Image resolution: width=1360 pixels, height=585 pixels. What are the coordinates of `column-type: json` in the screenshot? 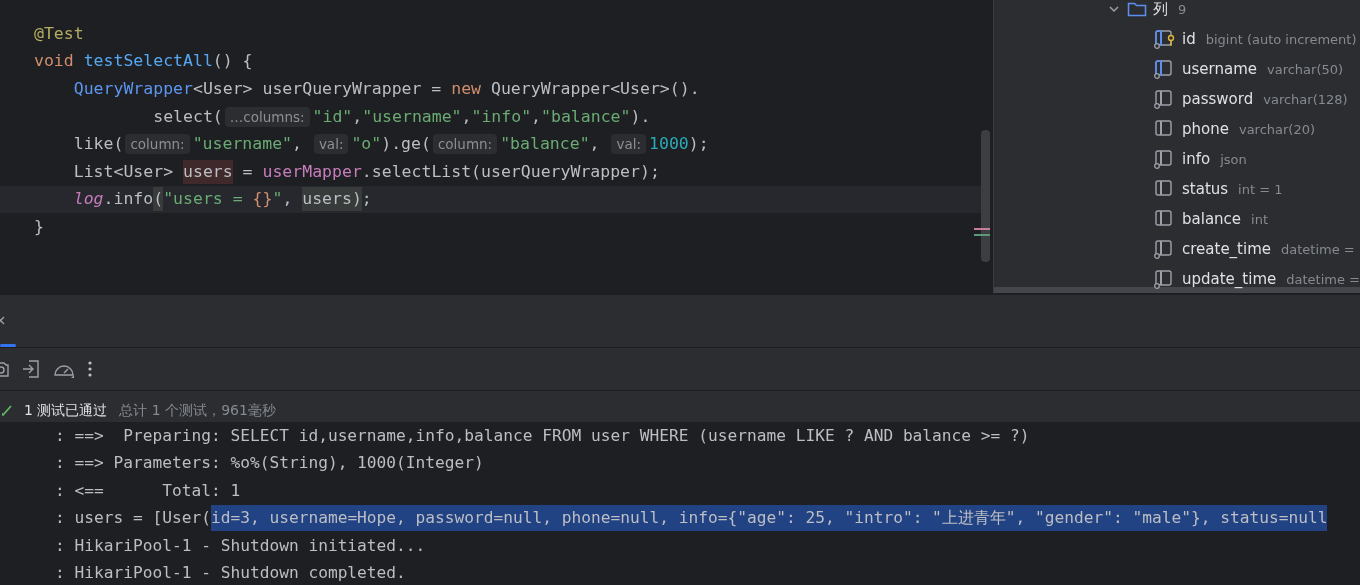 It's located at (1233, 159).